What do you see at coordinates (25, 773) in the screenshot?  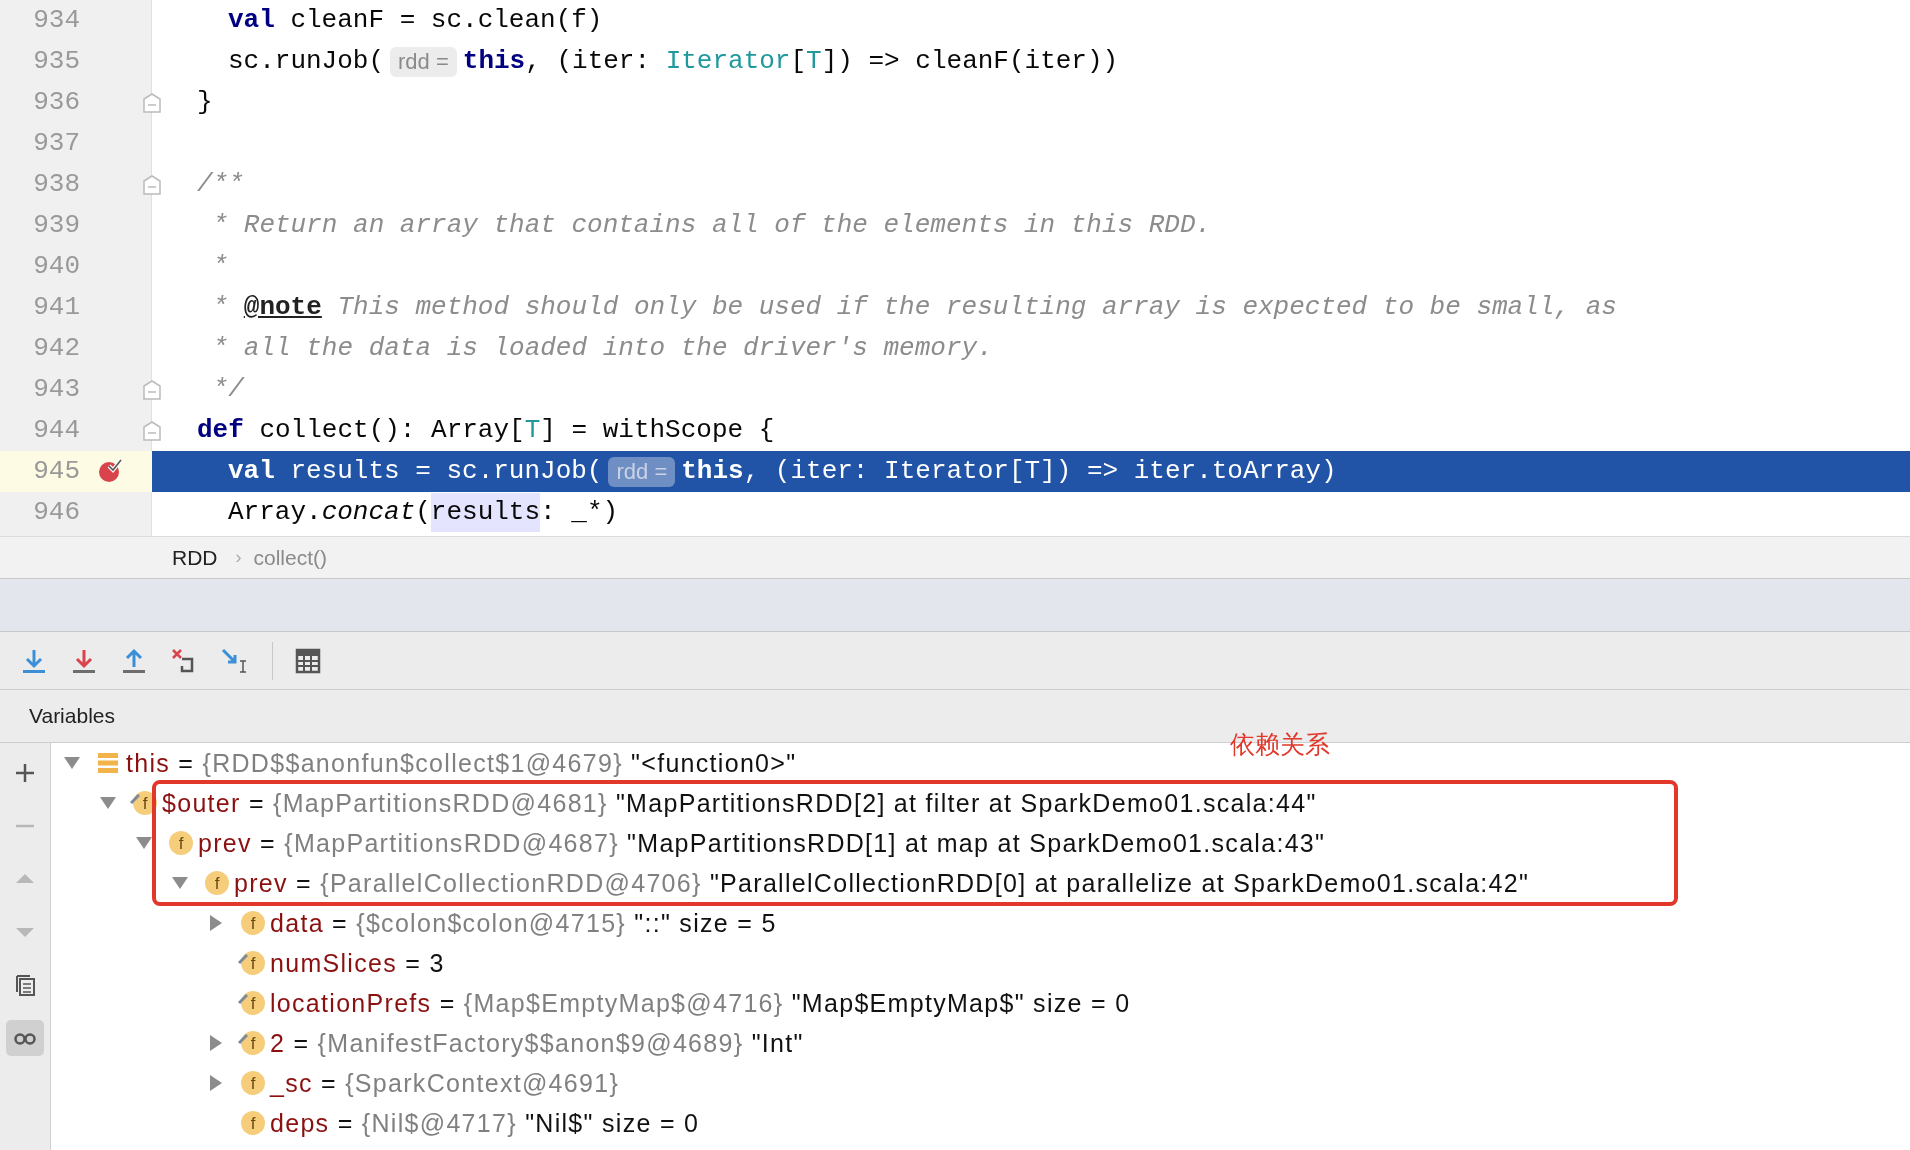 I see `add-icon` at bounding box center [25, 773].